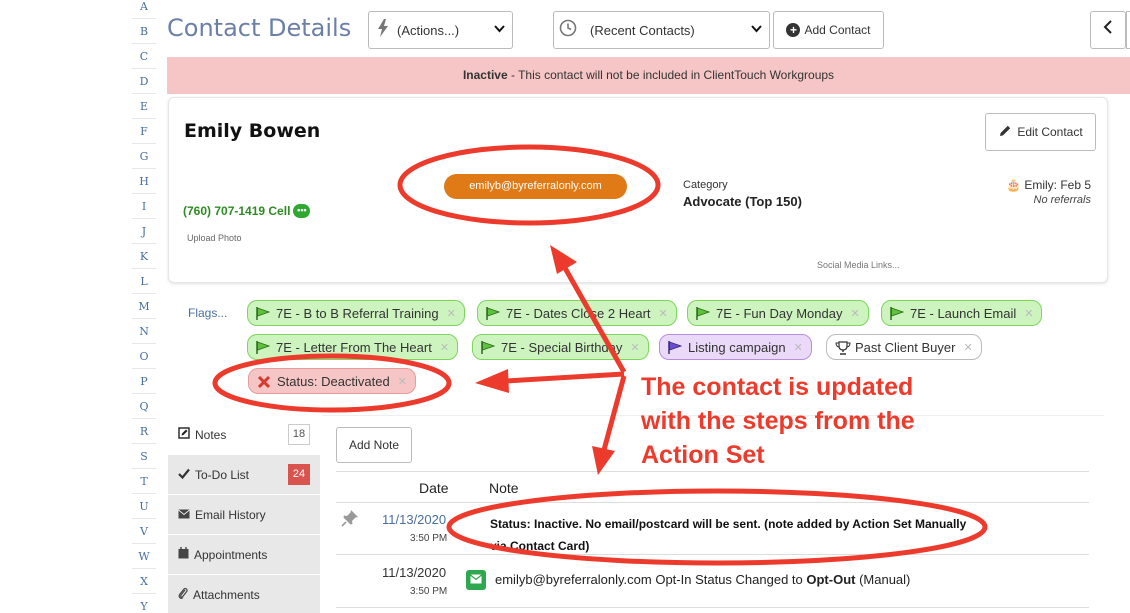  I want to click on alphabet-letter-y: Y, so click(144, 603).